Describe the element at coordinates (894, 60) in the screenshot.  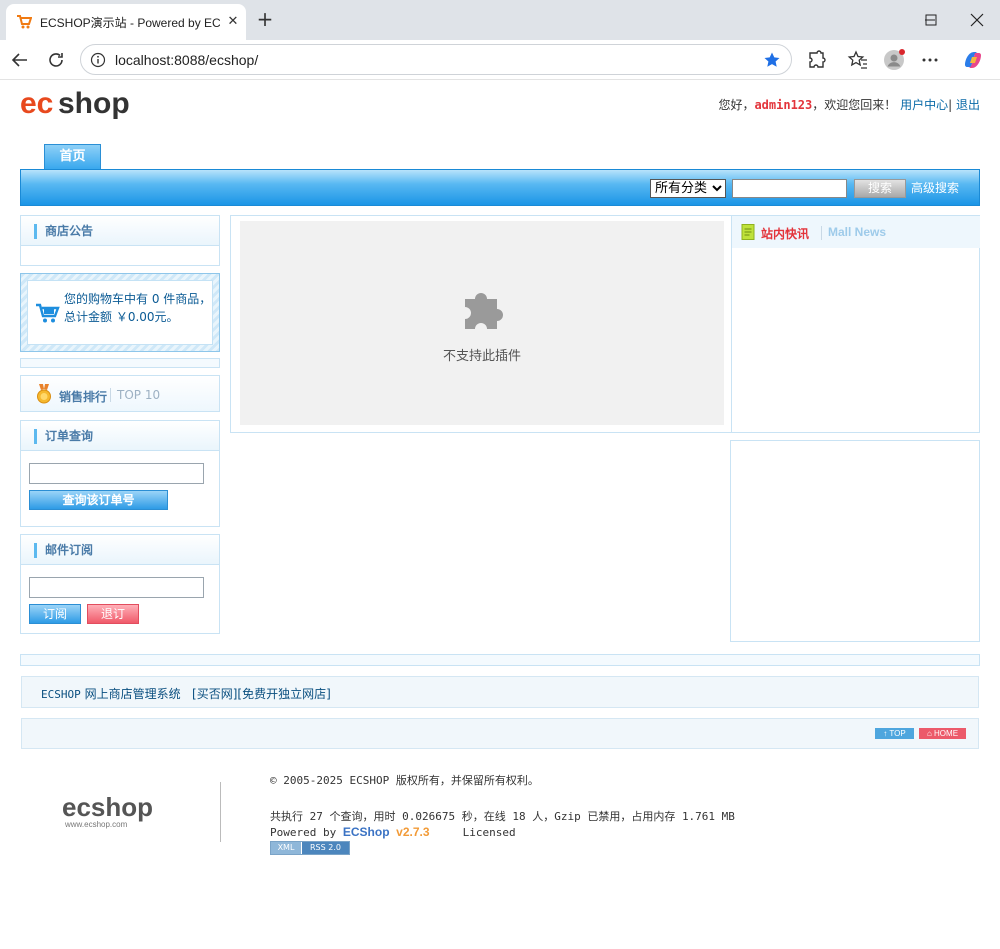
I see `profile-avatar-icon` at that location.